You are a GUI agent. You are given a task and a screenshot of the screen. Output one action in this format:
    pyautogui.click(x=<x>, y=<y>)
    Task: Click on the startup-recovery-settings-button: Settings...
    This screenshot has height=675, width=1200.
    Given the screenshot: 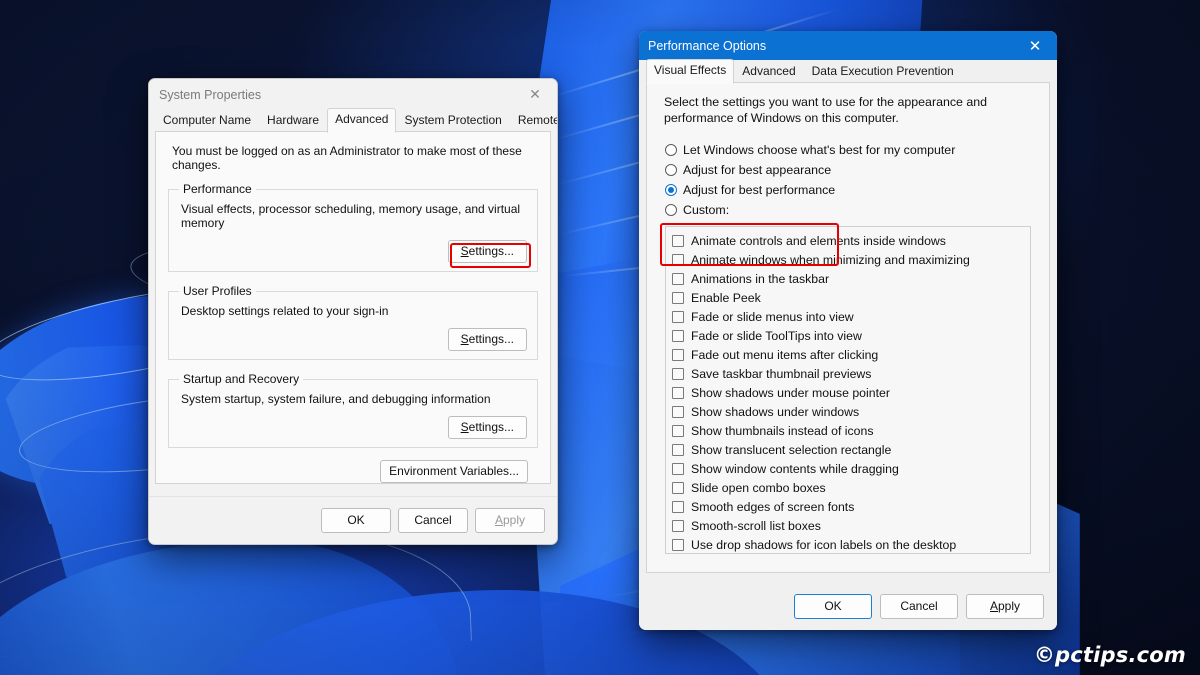 What is the action you would take?
    pyautogui.click(x=487, y=427)
    